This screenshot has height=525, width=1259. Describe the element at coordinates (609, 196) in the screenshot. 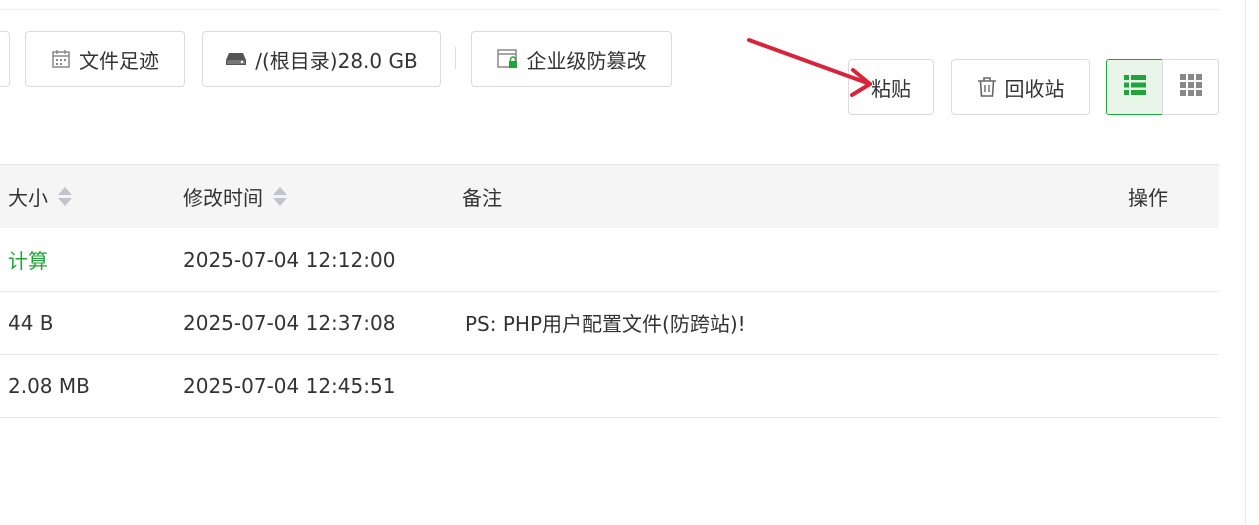

I see `table-header: 大小 修改时间 备注 操作` at that location.